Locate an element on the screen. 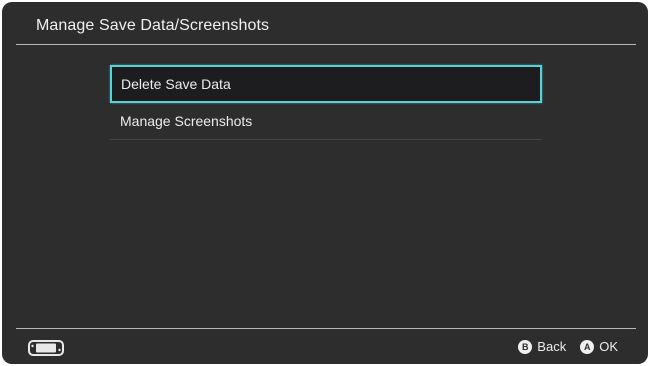 The image size is (650, 366). ok-button: A OK is located at coordinates (599, 346).